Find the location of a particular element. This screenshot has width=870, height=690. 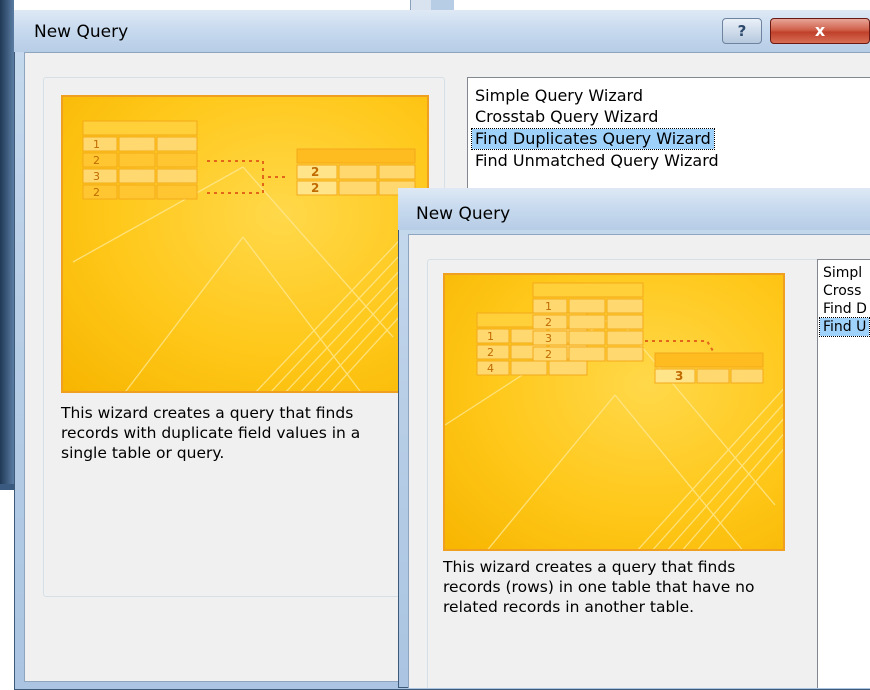

background-window-edge is located at coordinates (7, 245).